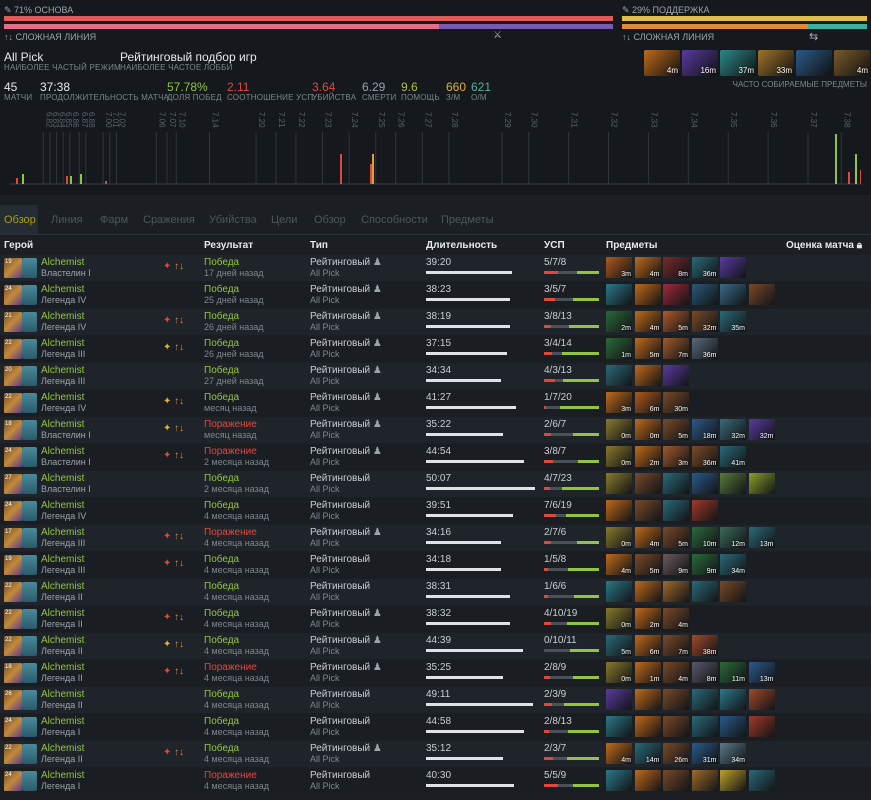 The width and height of the screenshot is (871, 800). Describe the element at coordinates (733, 753) in the screenshot. I see `item-icon: 34m` at that location.